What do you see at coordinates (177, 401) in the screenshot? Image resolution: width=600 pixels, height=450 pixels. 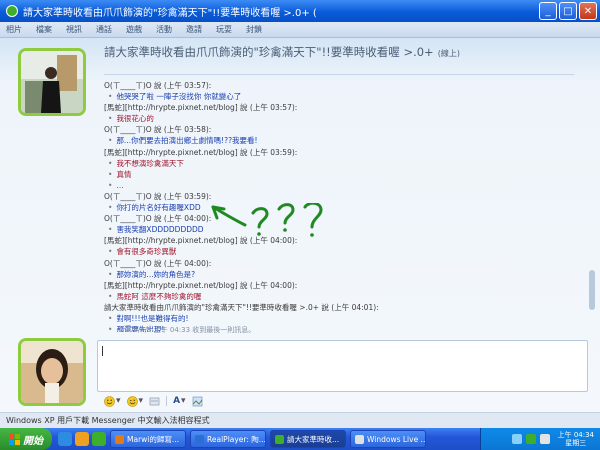 I see `font-icon: A` at bounding box center [177, 401].